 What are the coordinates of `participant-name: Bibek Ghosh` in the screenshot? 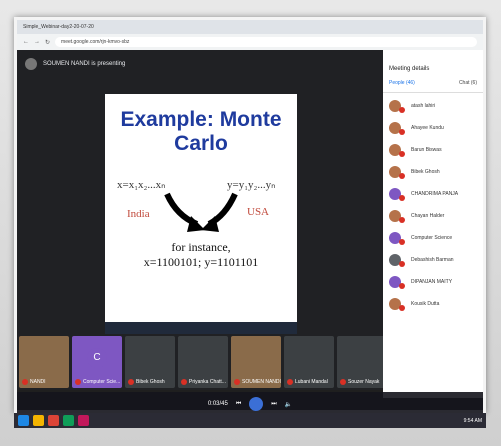 It's located at (150, 382).